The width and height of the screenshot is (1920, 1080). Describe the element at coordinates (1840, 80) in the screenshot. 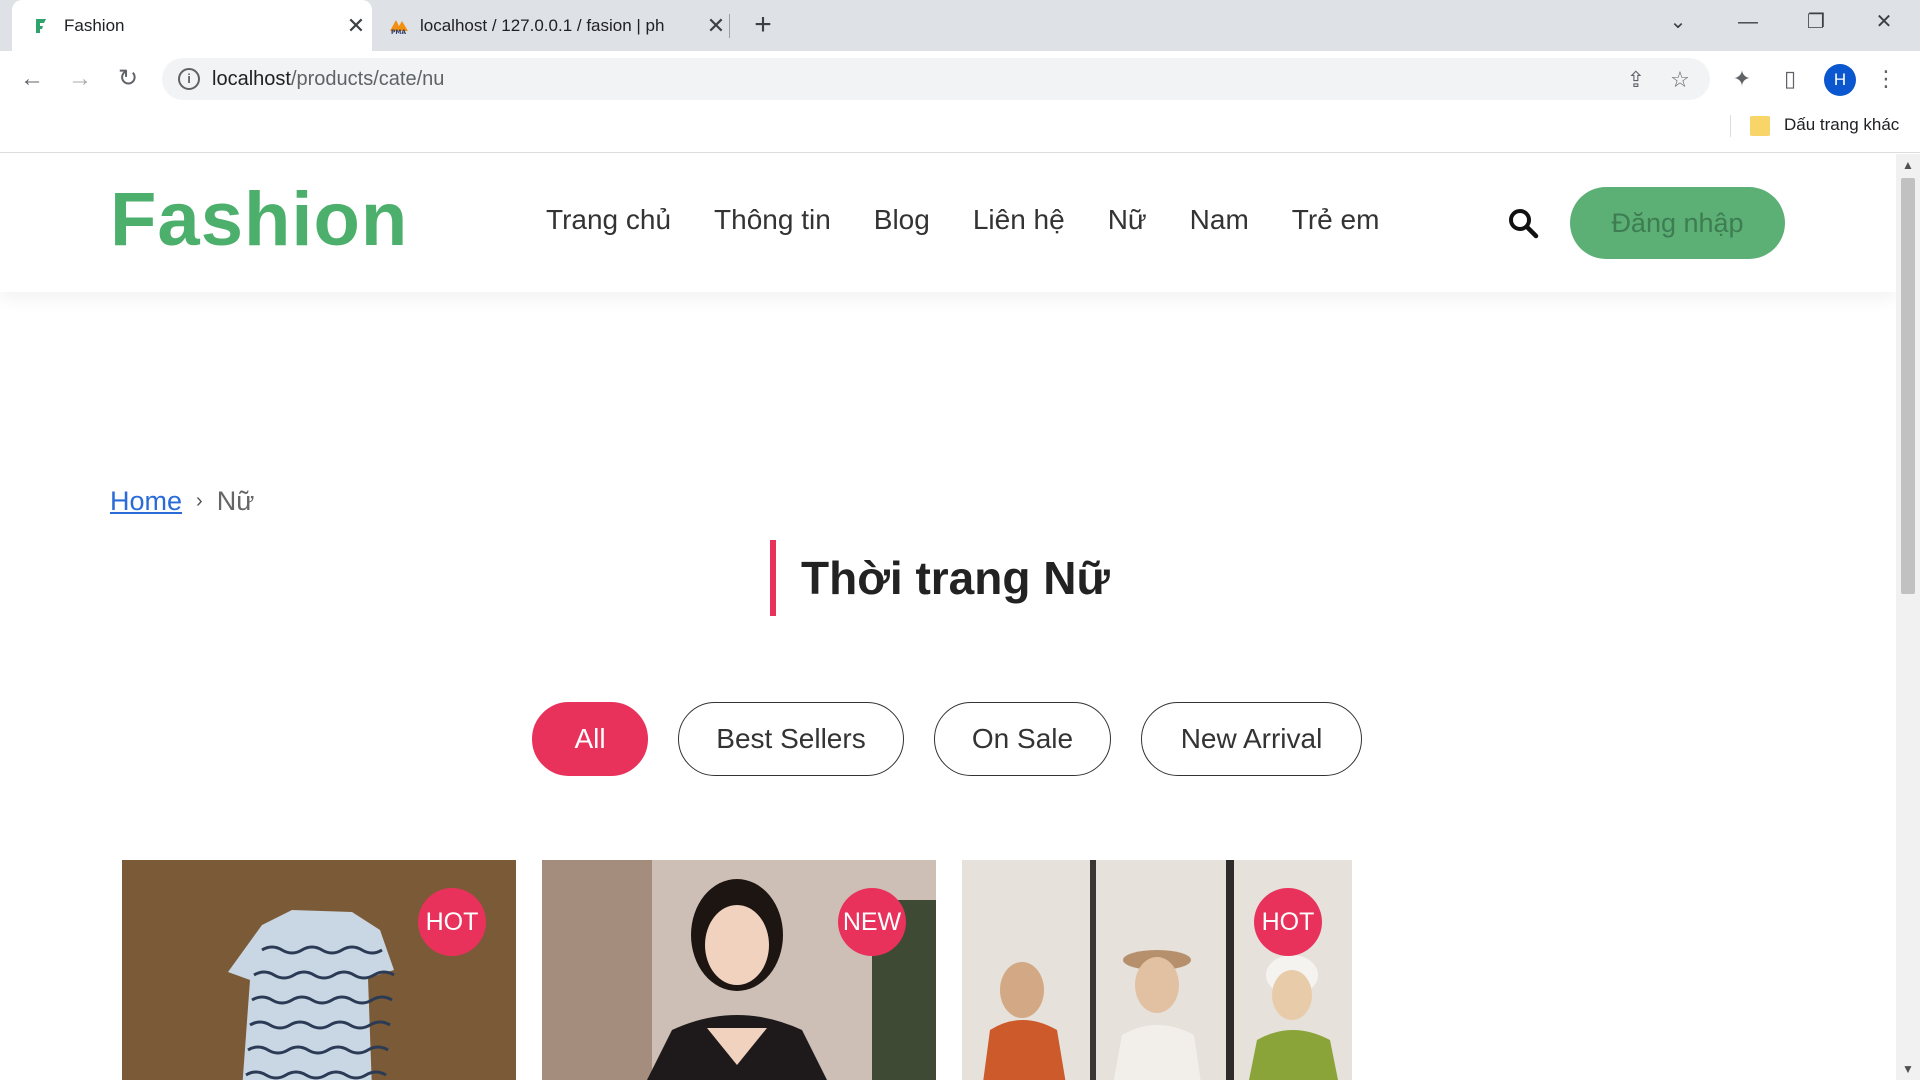

I see `profile-avatar: H` at that location.